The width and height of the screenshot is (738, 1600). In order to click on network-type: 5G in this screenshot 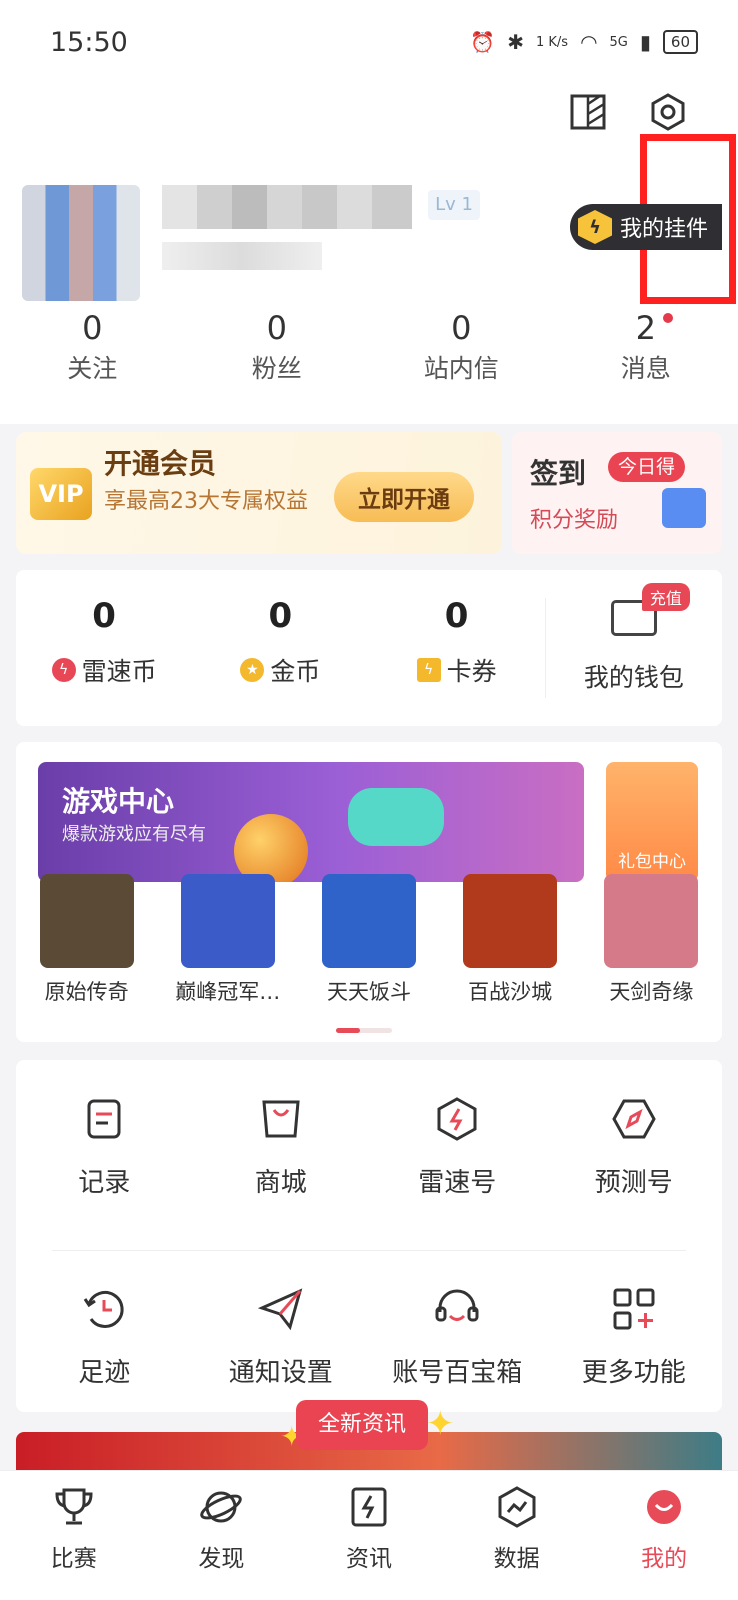, I will do `click(618, 42)`.